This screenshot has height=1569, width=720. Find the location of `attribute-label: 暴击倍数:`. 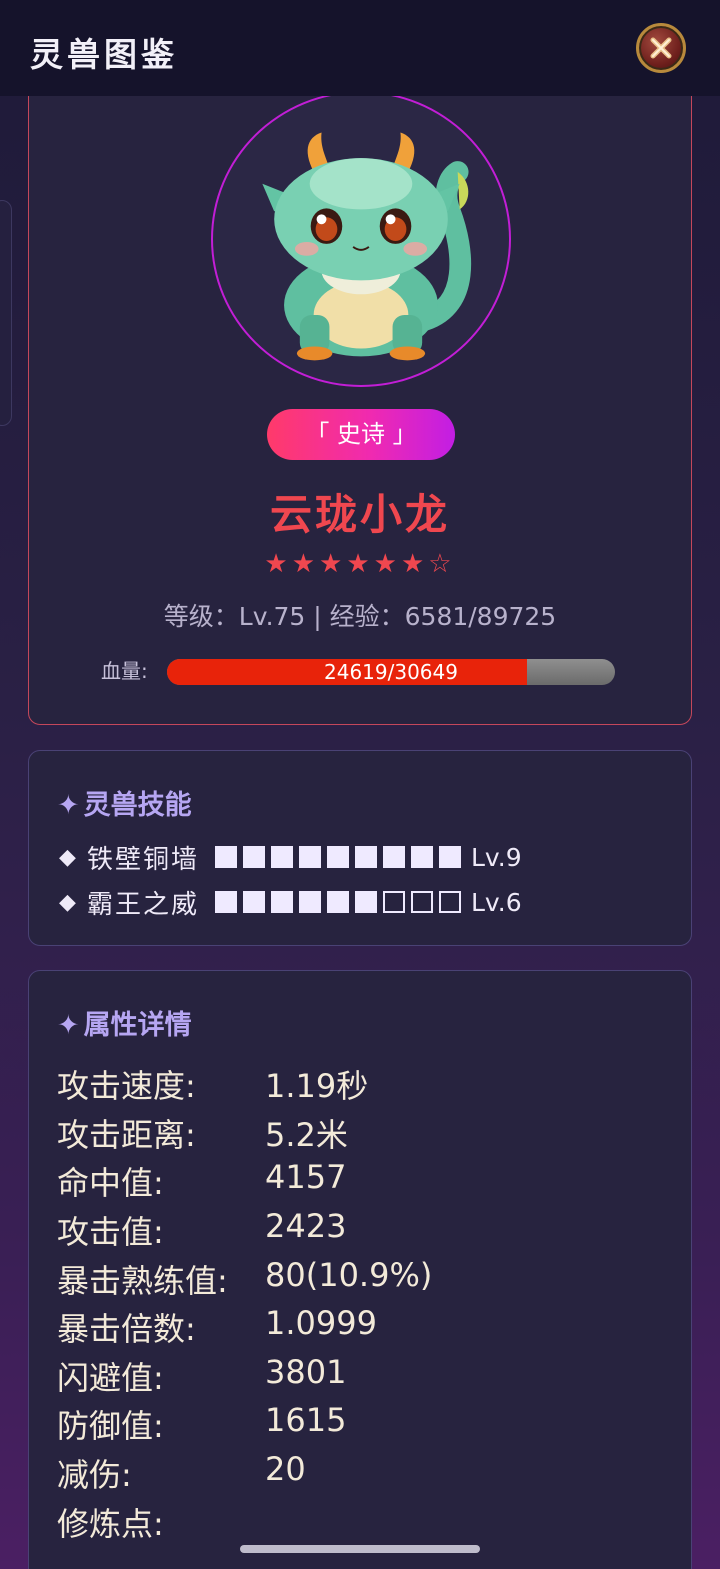

attribute-label: 暴击倍数: is located at coordinates (126, 1329).